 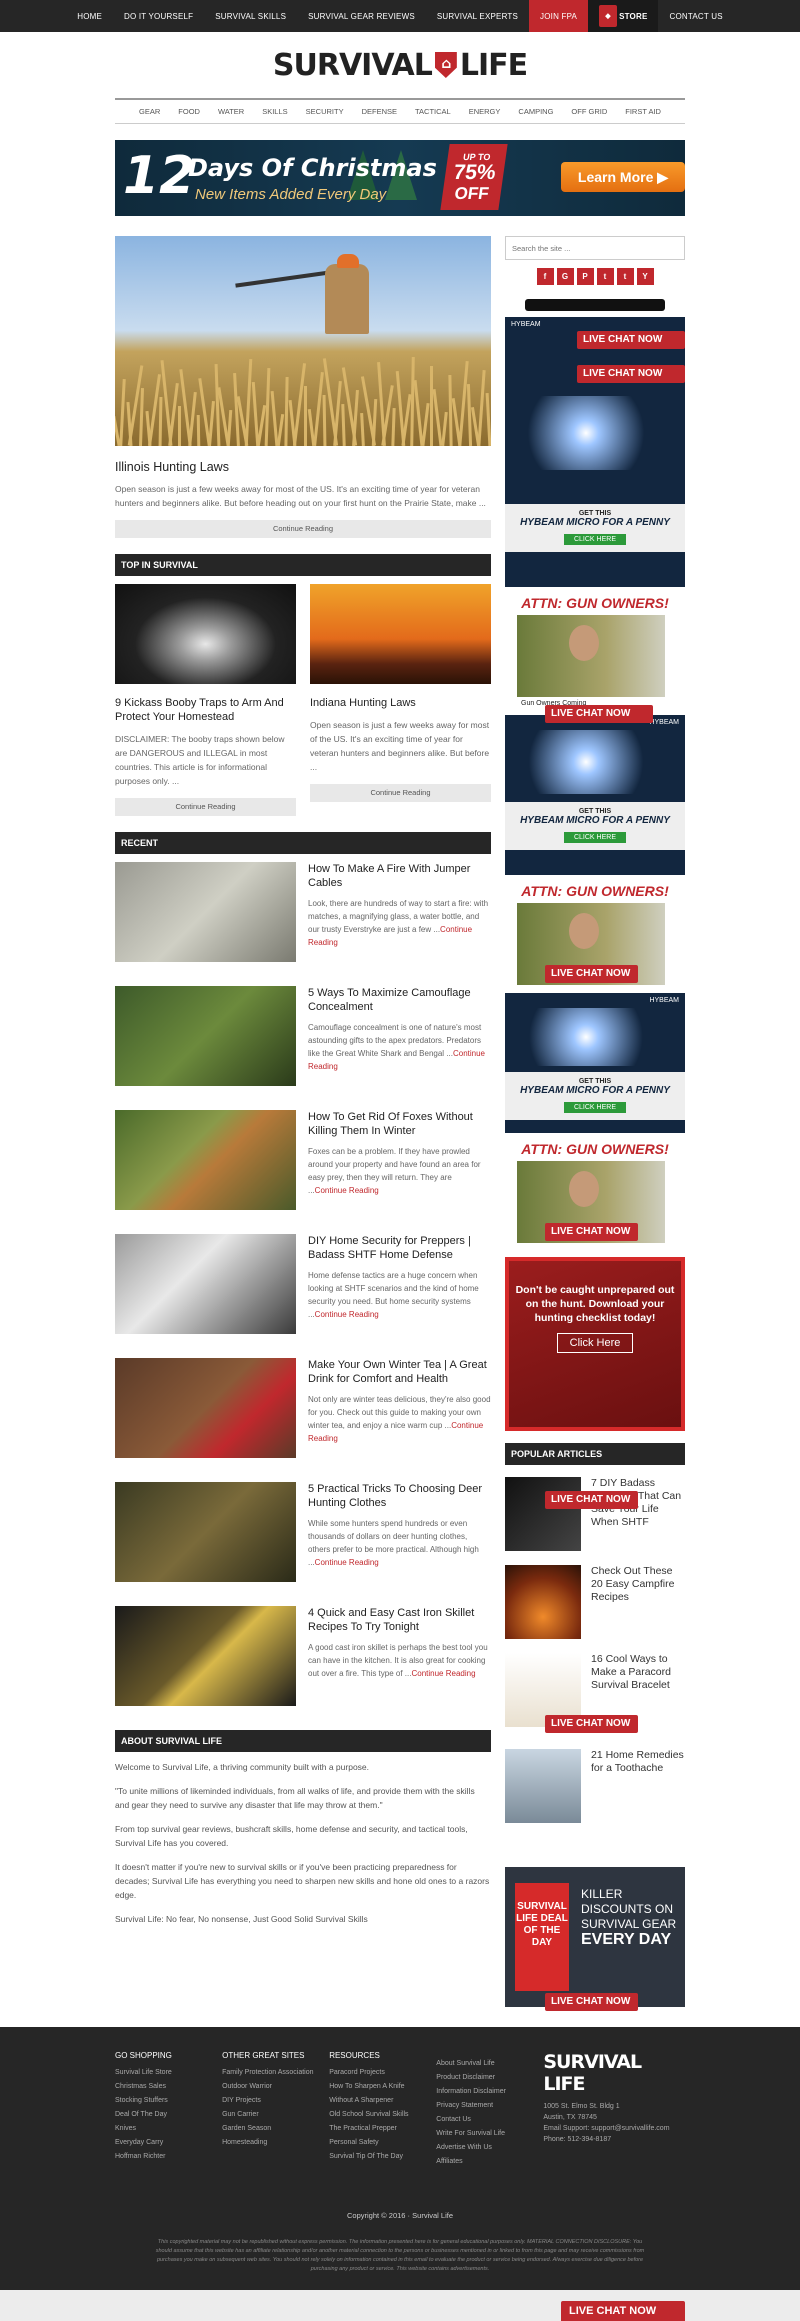 I want to click on site-logo: SURVIVAL ⌂ LIFE, so click(x=400, y=65).